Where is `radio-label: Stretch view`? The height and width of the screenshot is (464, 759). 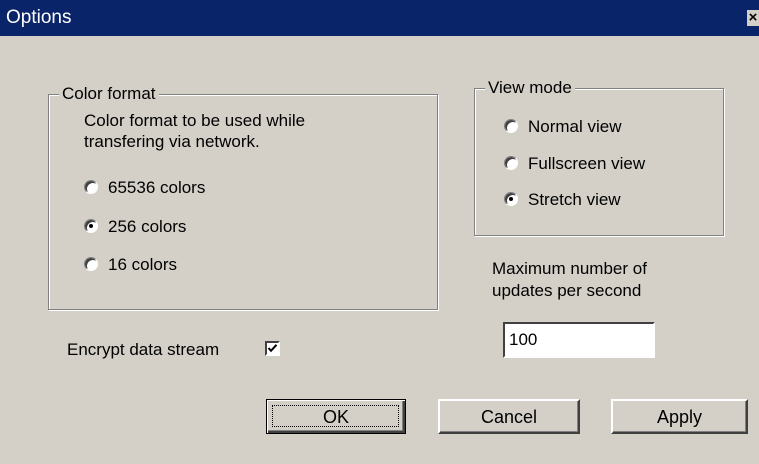
radio-label: Stretch view is located at coordinates (574, 199).